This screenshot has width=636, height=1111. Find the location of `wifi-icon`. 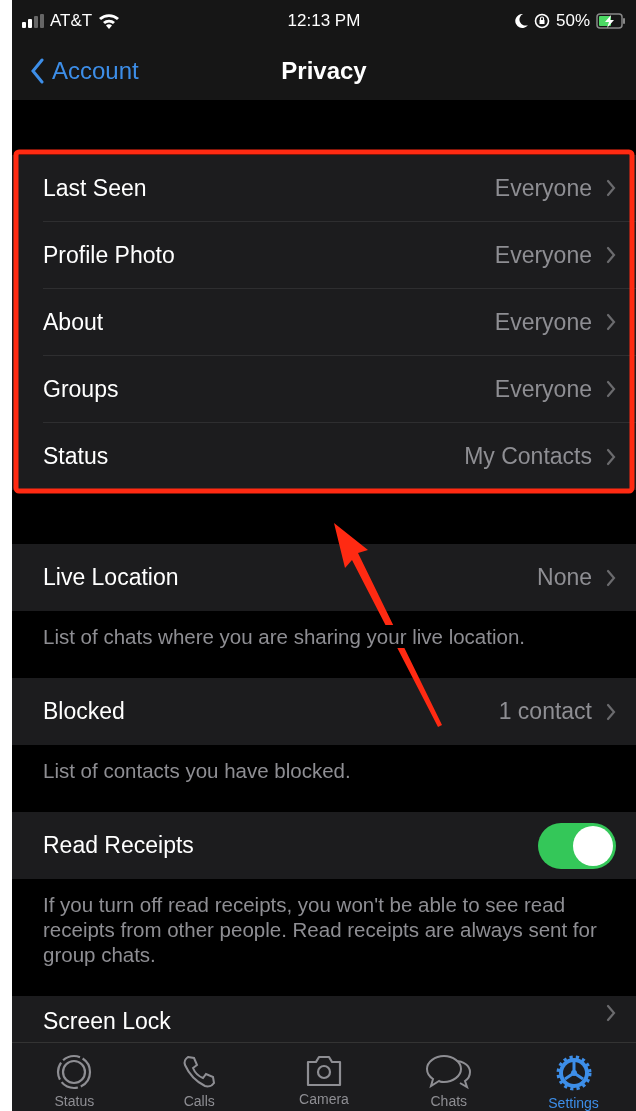

wifi-icon is located at coordinates (109, 21).